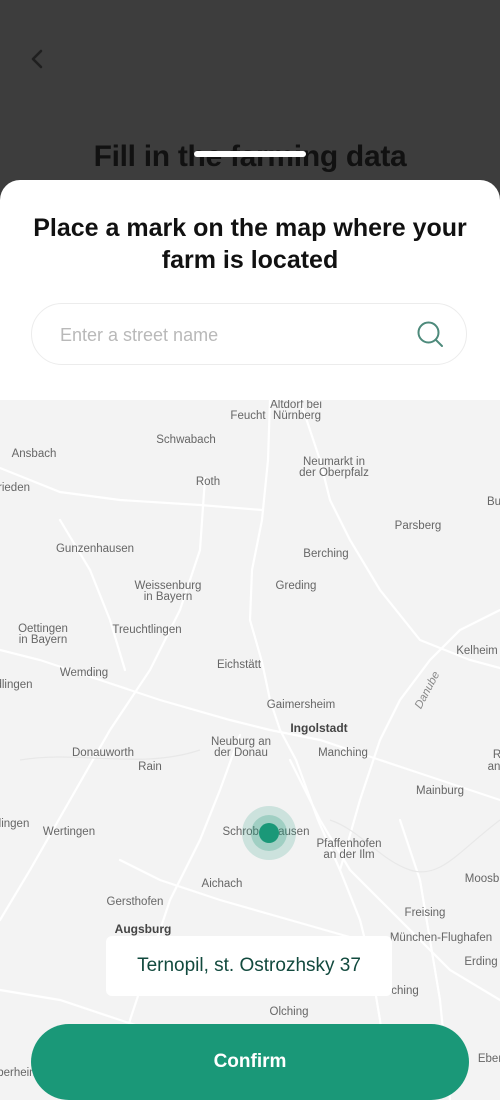  What do you see at coordinates (230, 335) in the screenshot?
I see `street-search-input` at bounding box center [230, 335].